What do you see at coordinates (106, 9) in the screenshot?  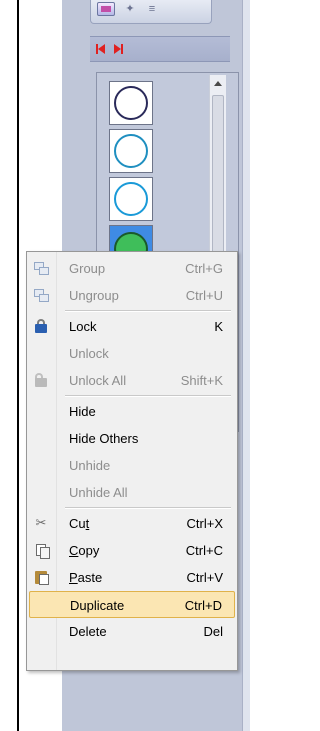 I see `image-view-icon` at bounding box center [106, 9].